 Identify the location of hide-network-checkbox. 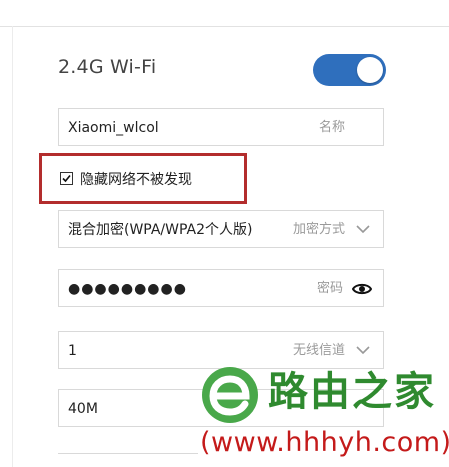
(66, 178).